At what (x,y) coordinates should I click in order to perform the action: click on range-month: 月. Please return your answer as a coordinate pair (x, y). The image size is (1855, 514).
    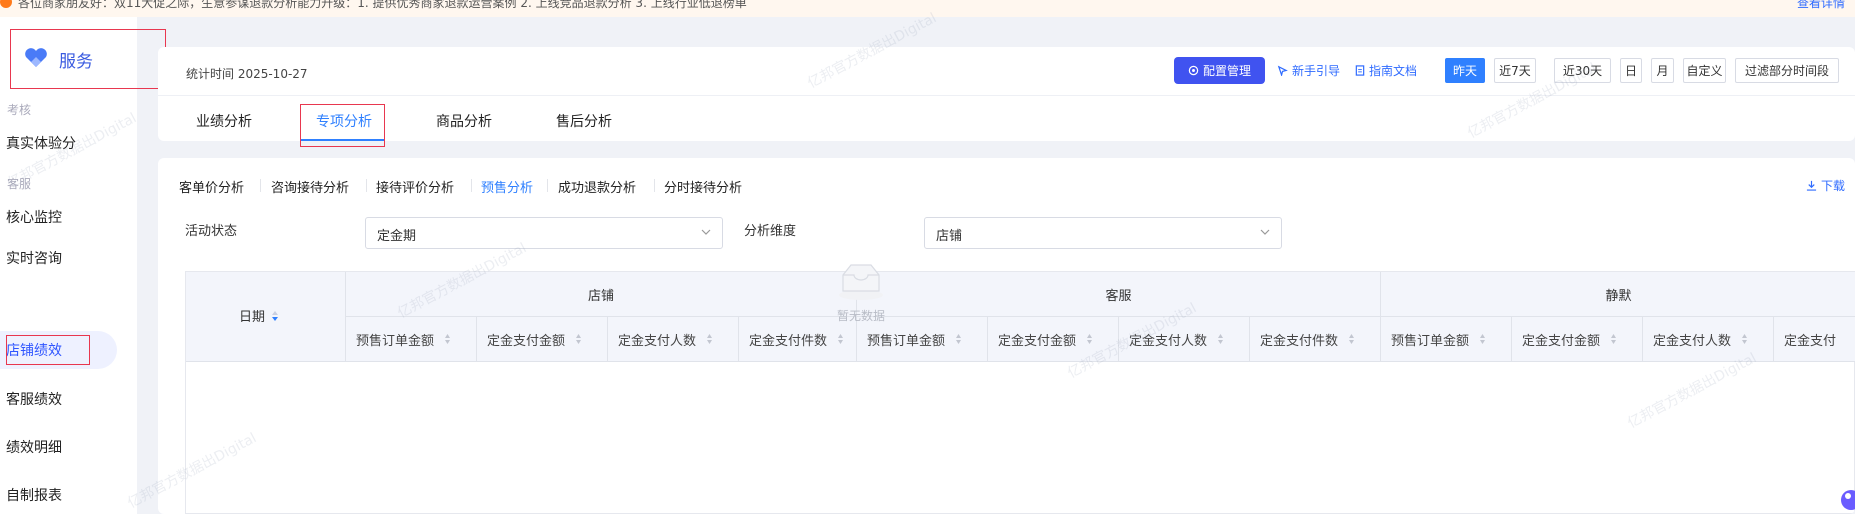
    Looking at the image, I should click on (1662, 70).